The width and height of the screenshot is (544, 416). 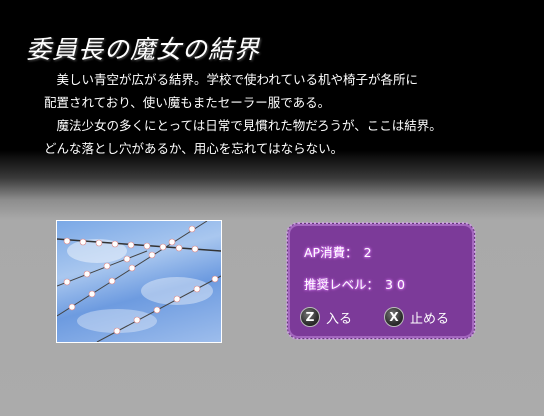 I want to click on sky-bunting-illustration, so click(x=139, y=281).